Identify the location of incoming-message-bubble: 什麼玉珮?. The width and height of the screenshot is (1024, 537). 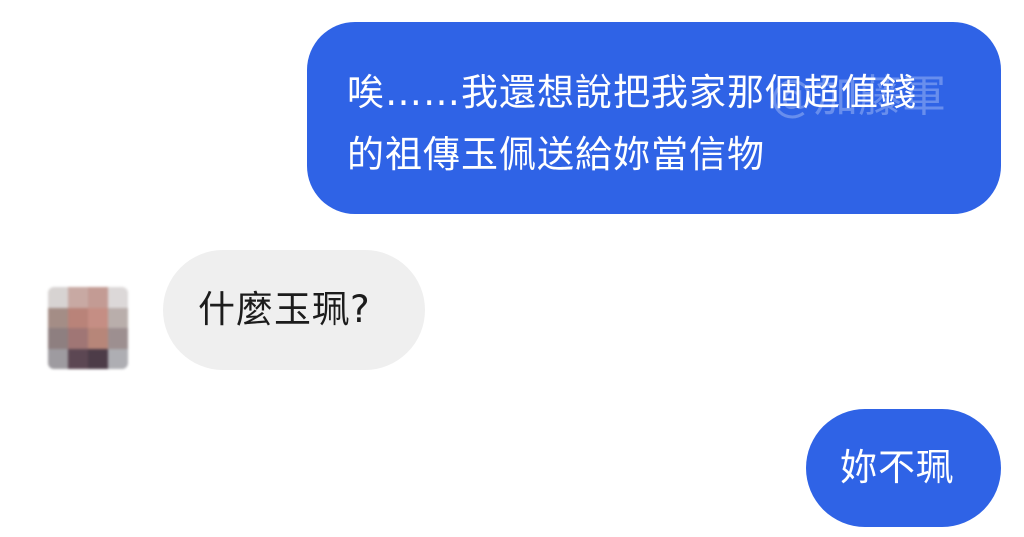
(294, 310).